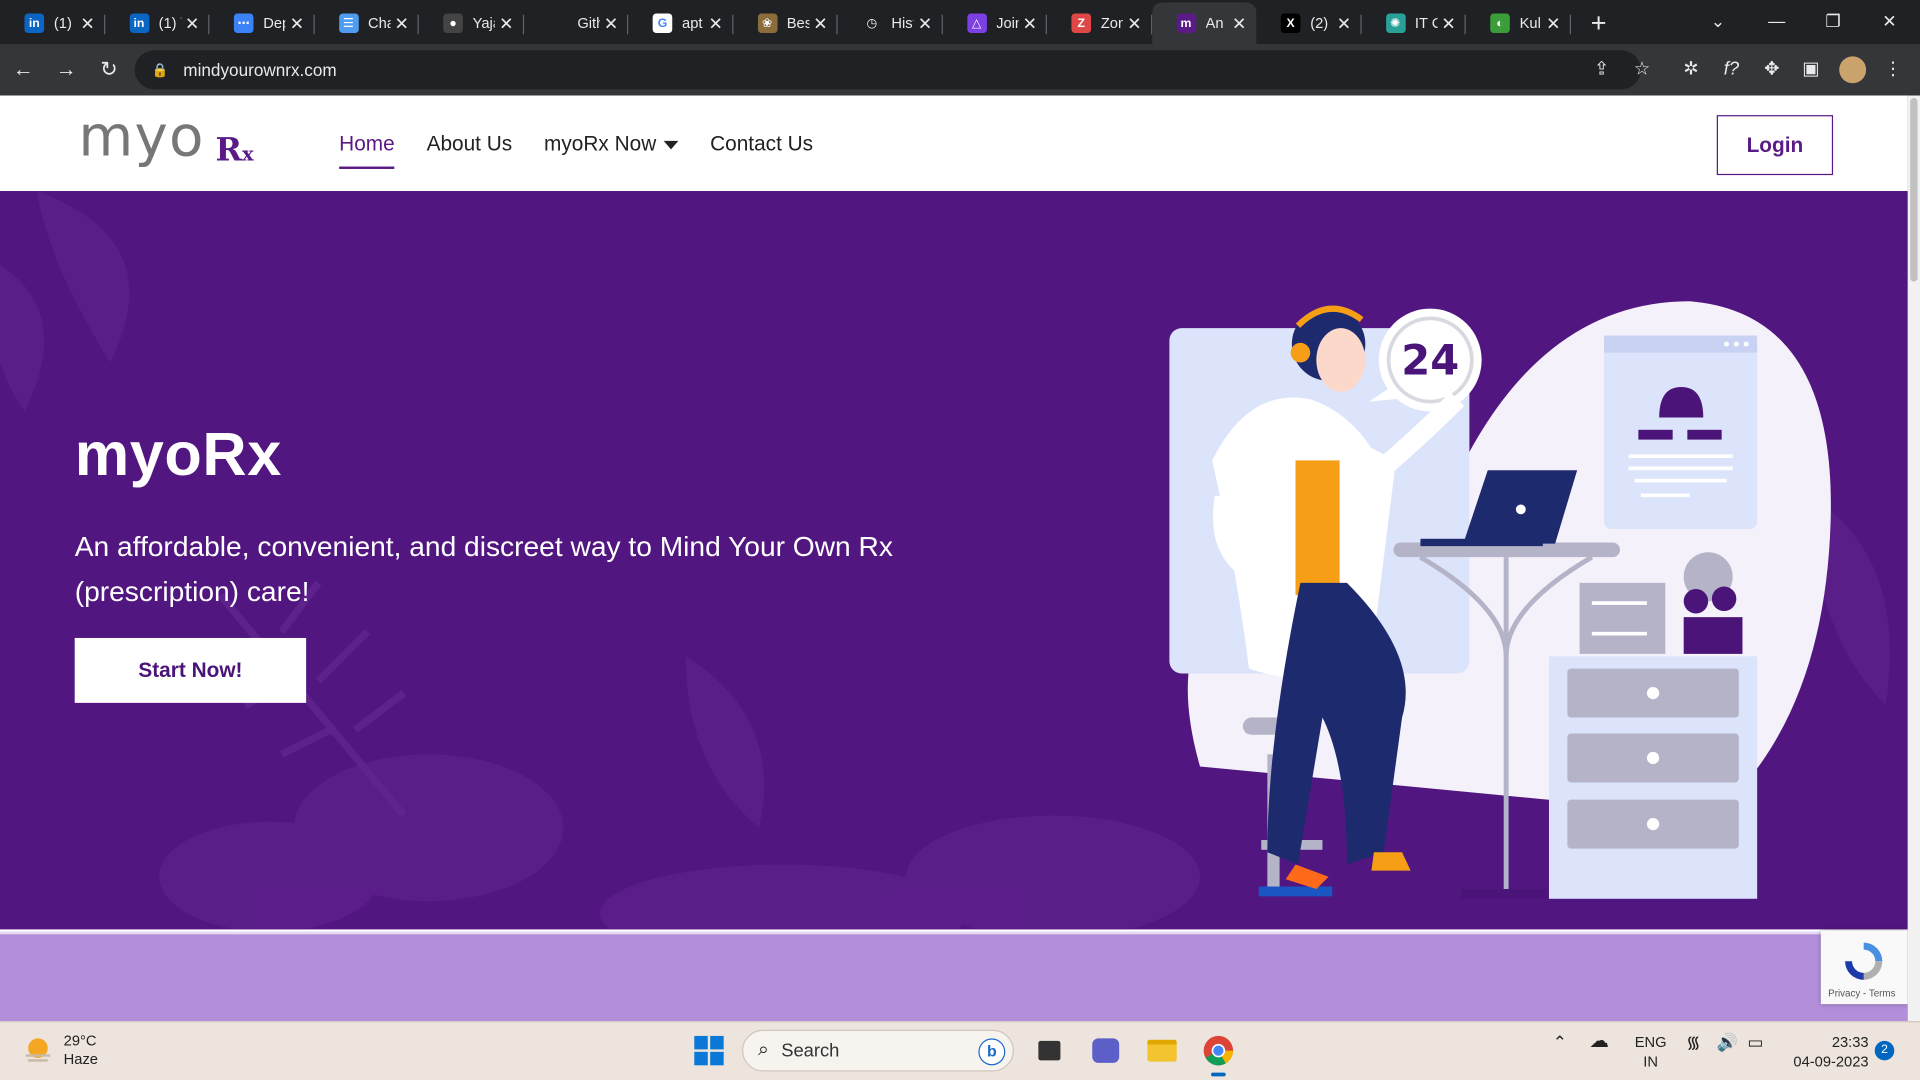  I want to click on bookmark-star-icon: ☆, so click(1642, 69).